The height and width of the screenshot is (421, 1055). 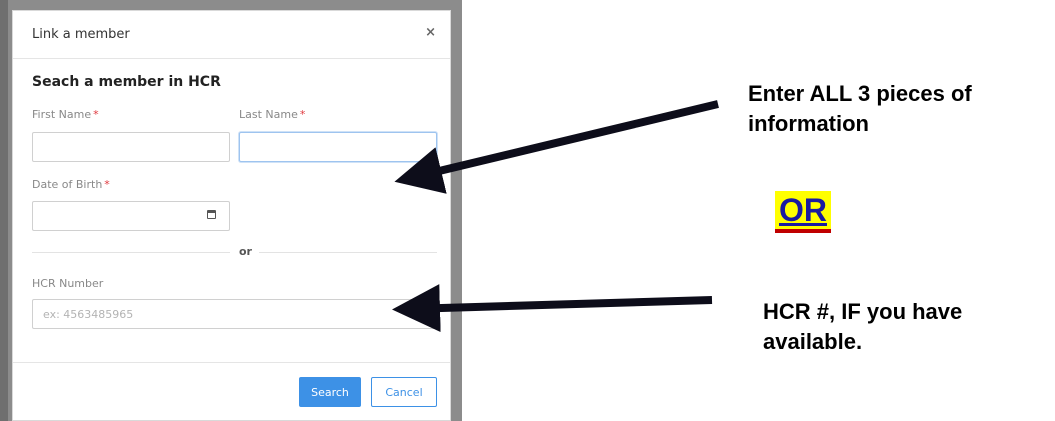 I want to click on instruction-hcr: HCR #, IF you have available., so click(x=863, y=326).